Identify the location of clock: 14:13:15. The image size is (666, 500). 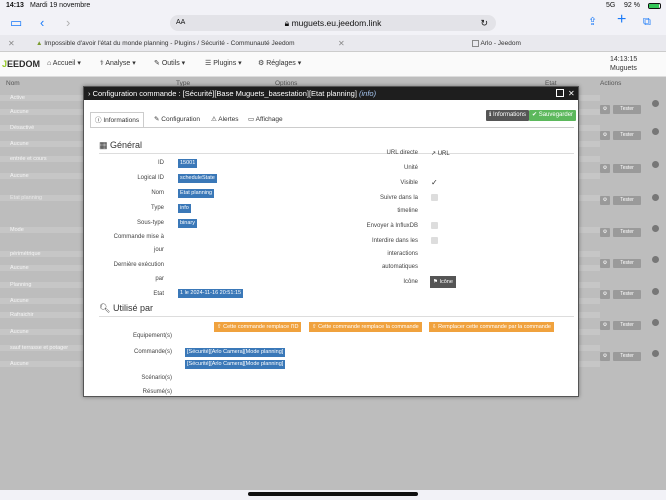
(624, 59).